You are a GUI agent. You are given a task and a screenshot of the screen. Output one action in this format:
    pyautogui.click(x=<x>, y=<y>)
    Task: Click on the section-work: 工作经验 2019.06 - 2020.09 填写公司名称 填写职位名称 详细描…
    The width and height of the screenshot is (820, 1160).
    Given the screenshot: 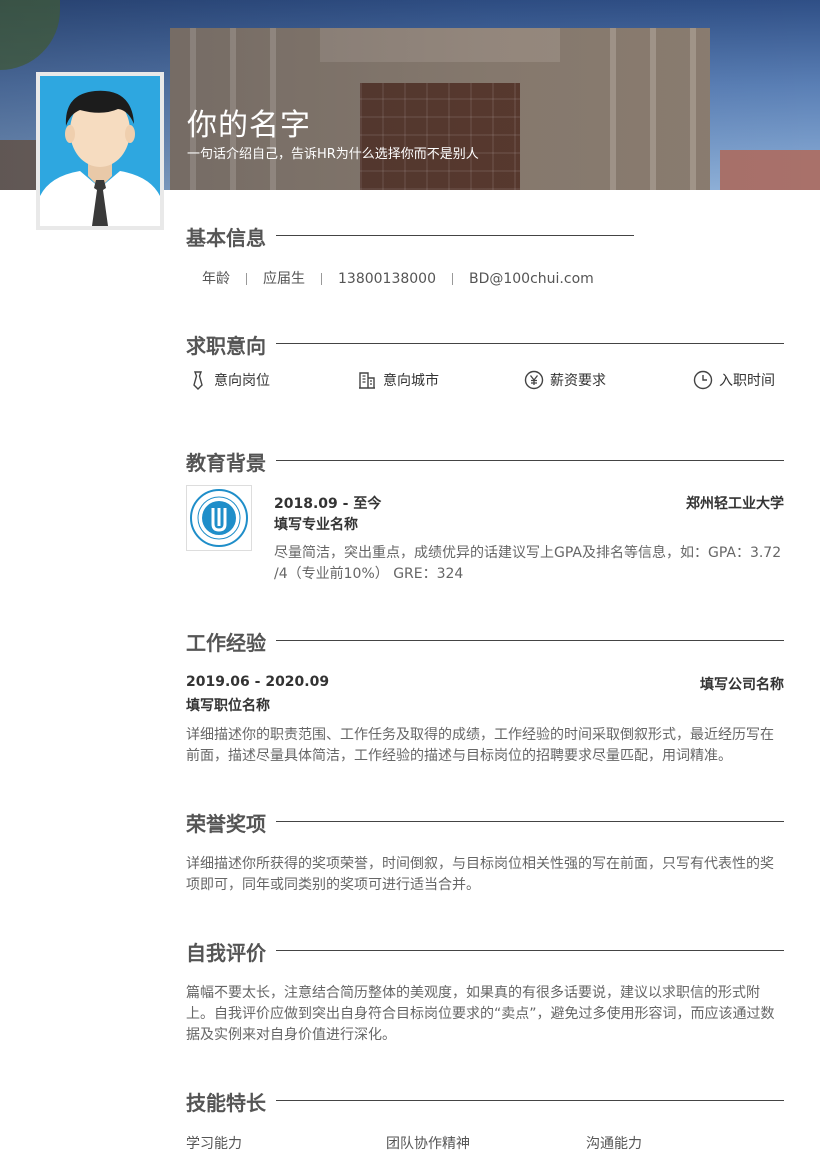 What is the action you would take?
    pyautogui.click(x=485, y=702)
    